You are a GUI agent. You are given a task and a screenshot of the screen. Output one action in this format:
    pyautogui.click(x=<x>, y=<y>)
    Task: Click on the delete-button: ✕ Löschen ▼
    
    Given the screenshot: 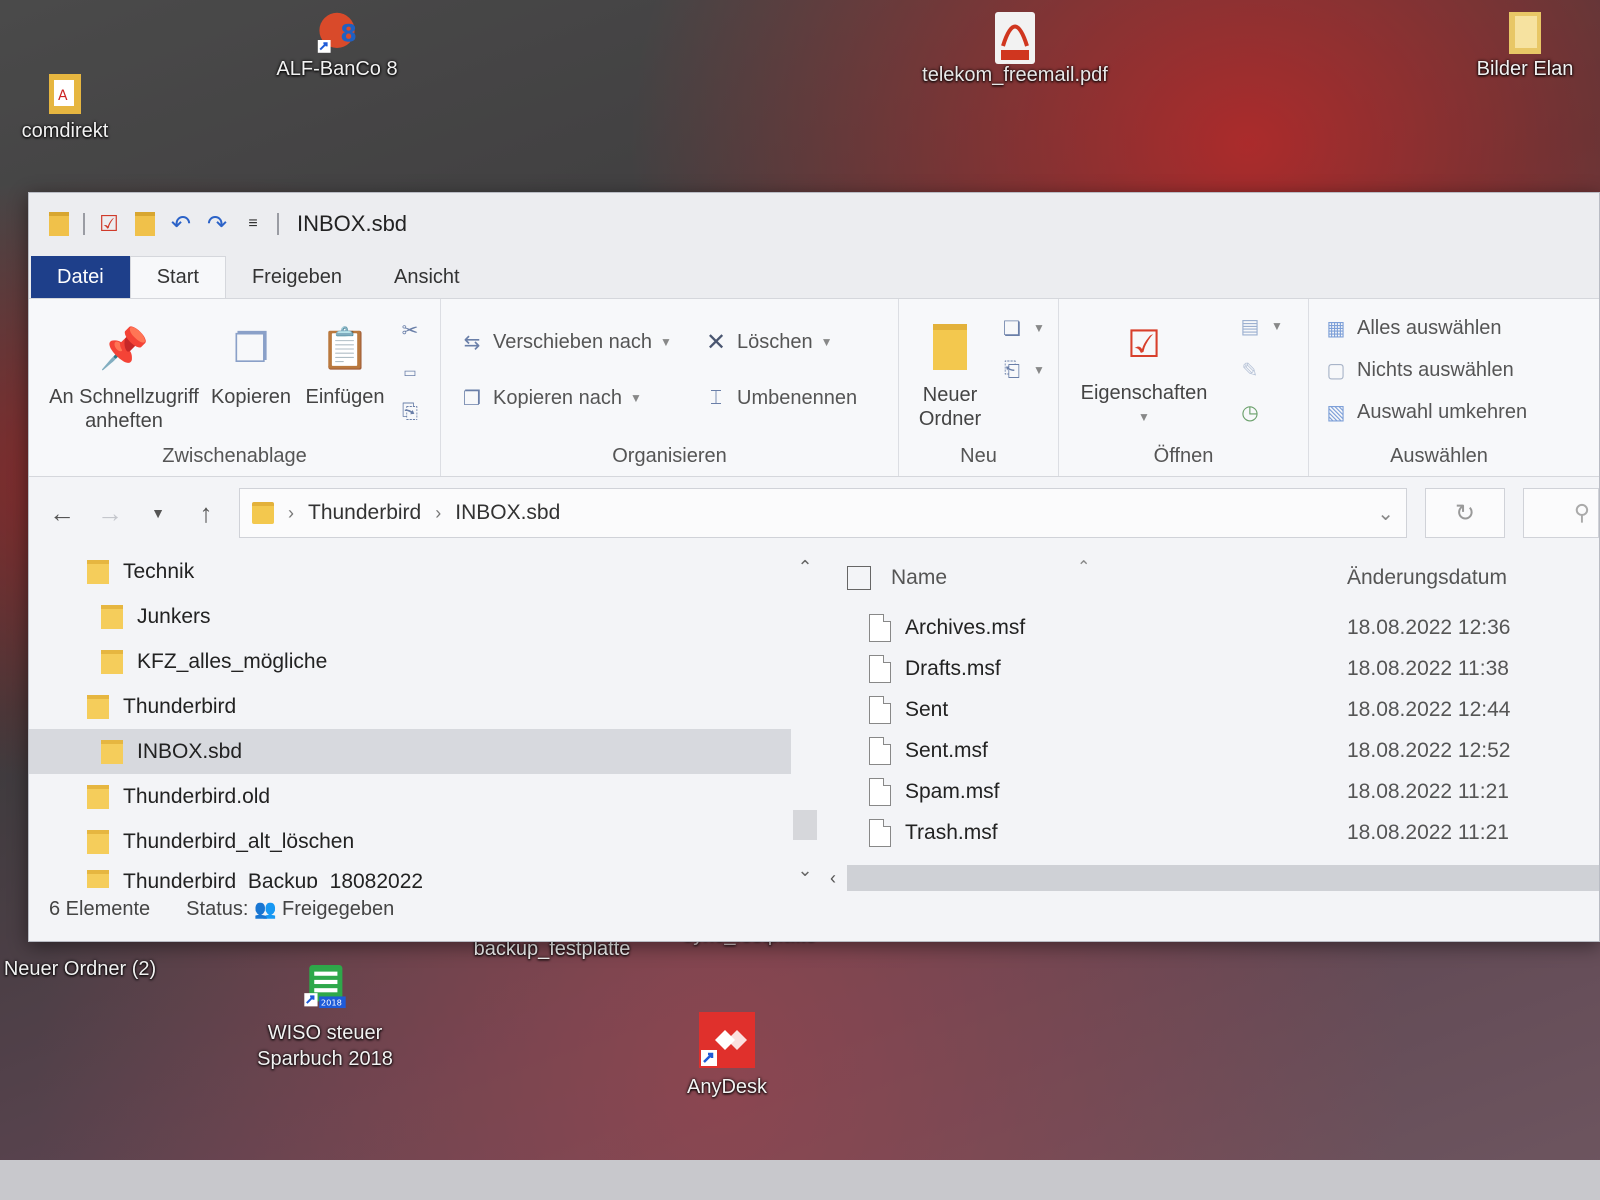 What is the action you would take?
    pyautogui.click(x=768, y=342)
    